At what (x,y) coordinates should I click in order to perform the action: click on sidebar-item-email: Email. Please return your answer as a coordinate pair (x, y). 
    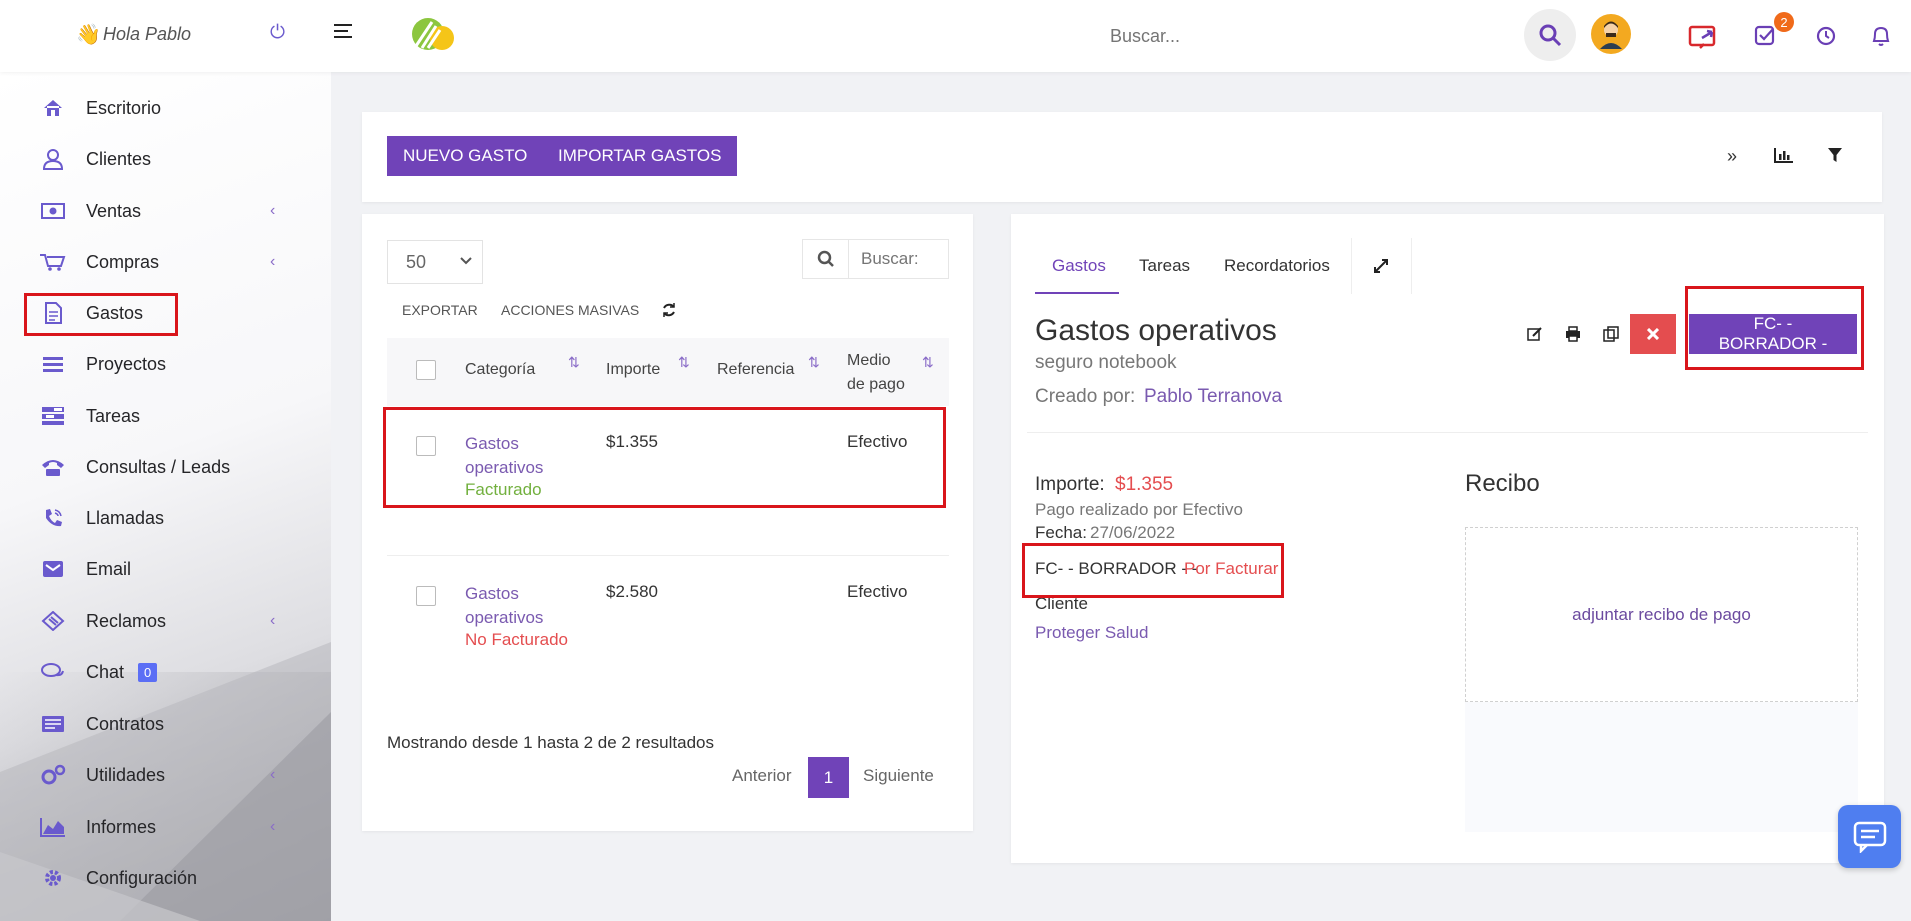
    Looking at the image, I should click on (85, 569).